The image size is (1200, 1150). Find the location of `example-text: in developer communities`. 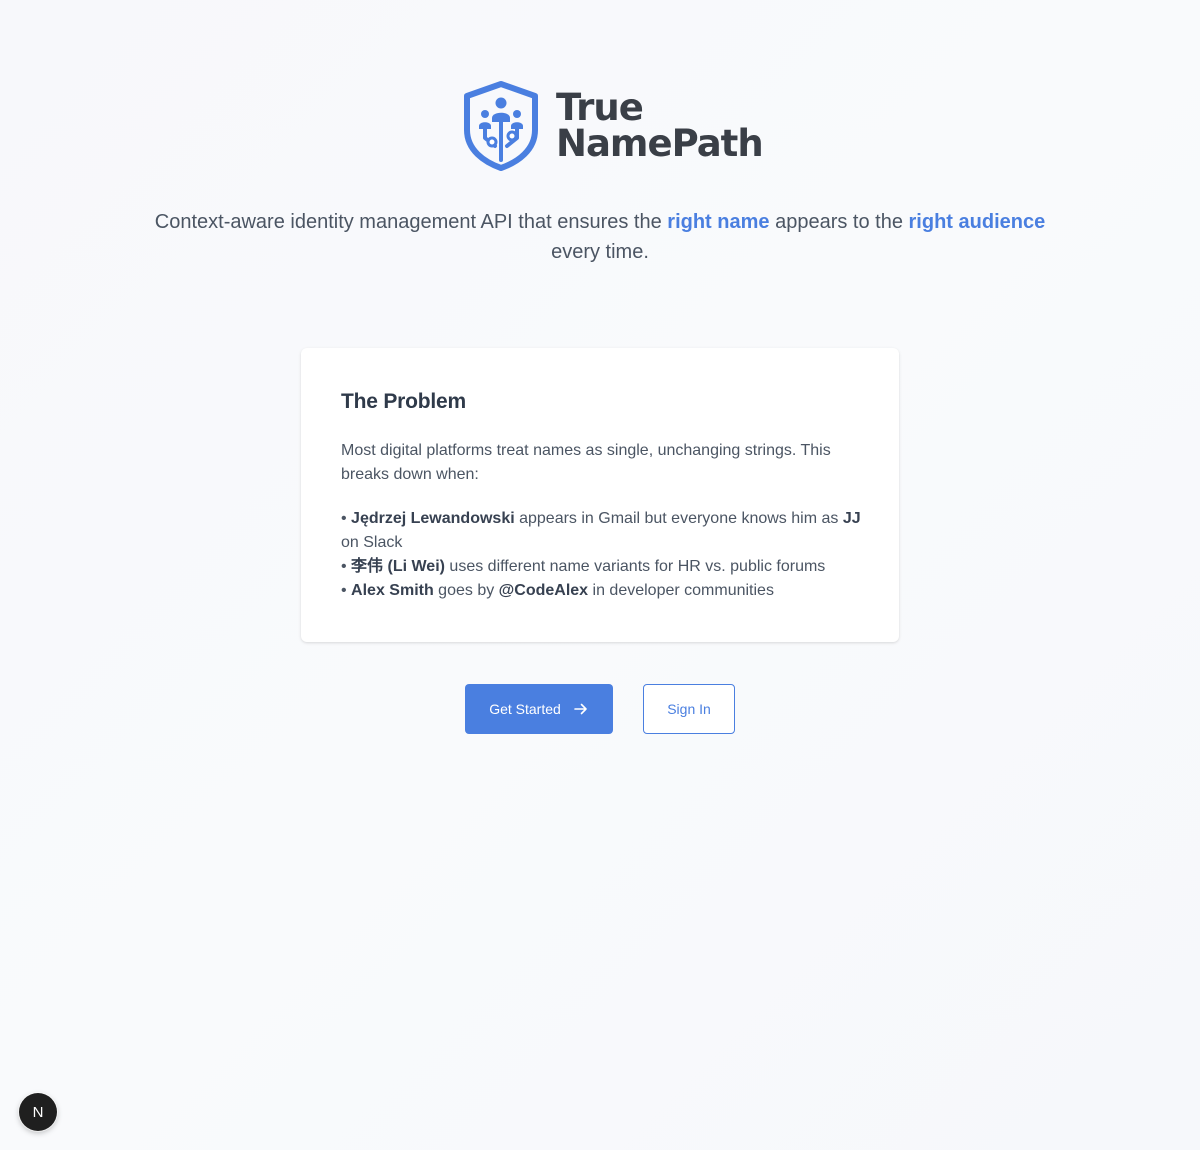

example-text: in developer communities is located at coordinates (681, 590).